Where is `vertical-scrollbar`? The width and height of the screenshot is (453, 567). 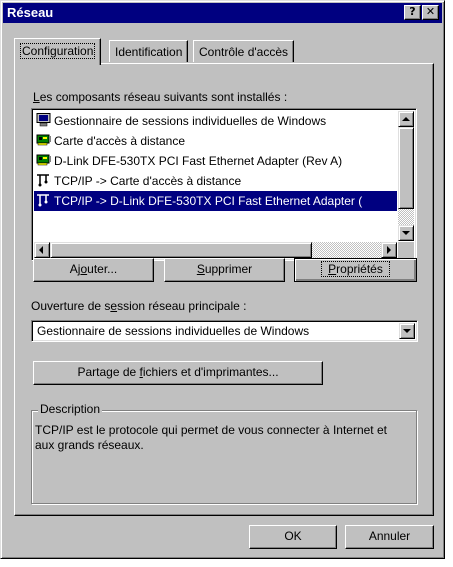 vertical-scrollbar is located at coordinates (406, 176).